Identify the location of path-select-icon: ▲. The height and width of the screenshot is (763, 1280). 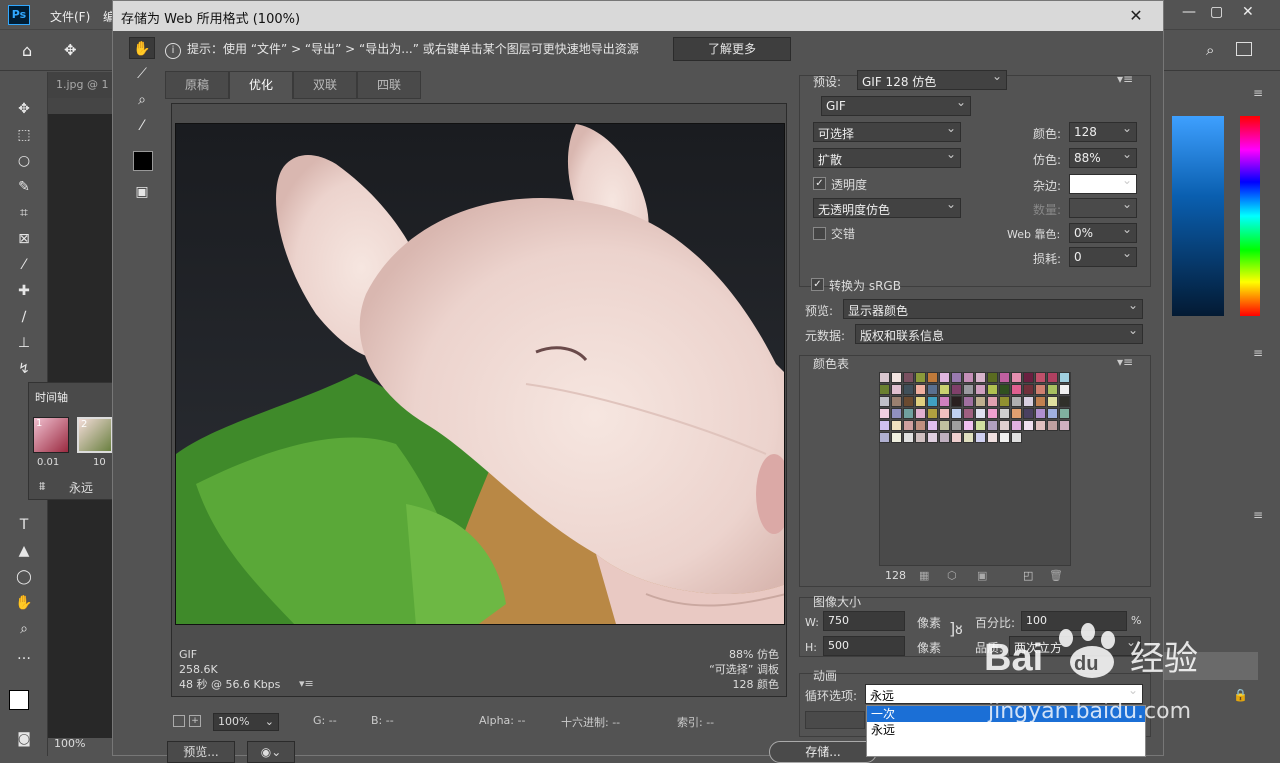
(24, 551).